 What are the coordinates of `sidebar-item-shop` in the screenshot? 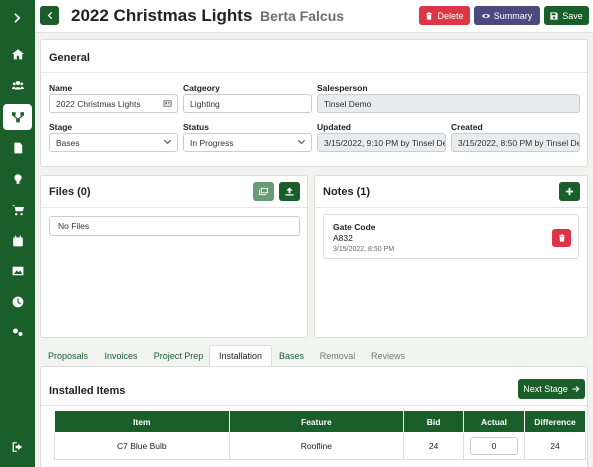 It's located at (17, 210).